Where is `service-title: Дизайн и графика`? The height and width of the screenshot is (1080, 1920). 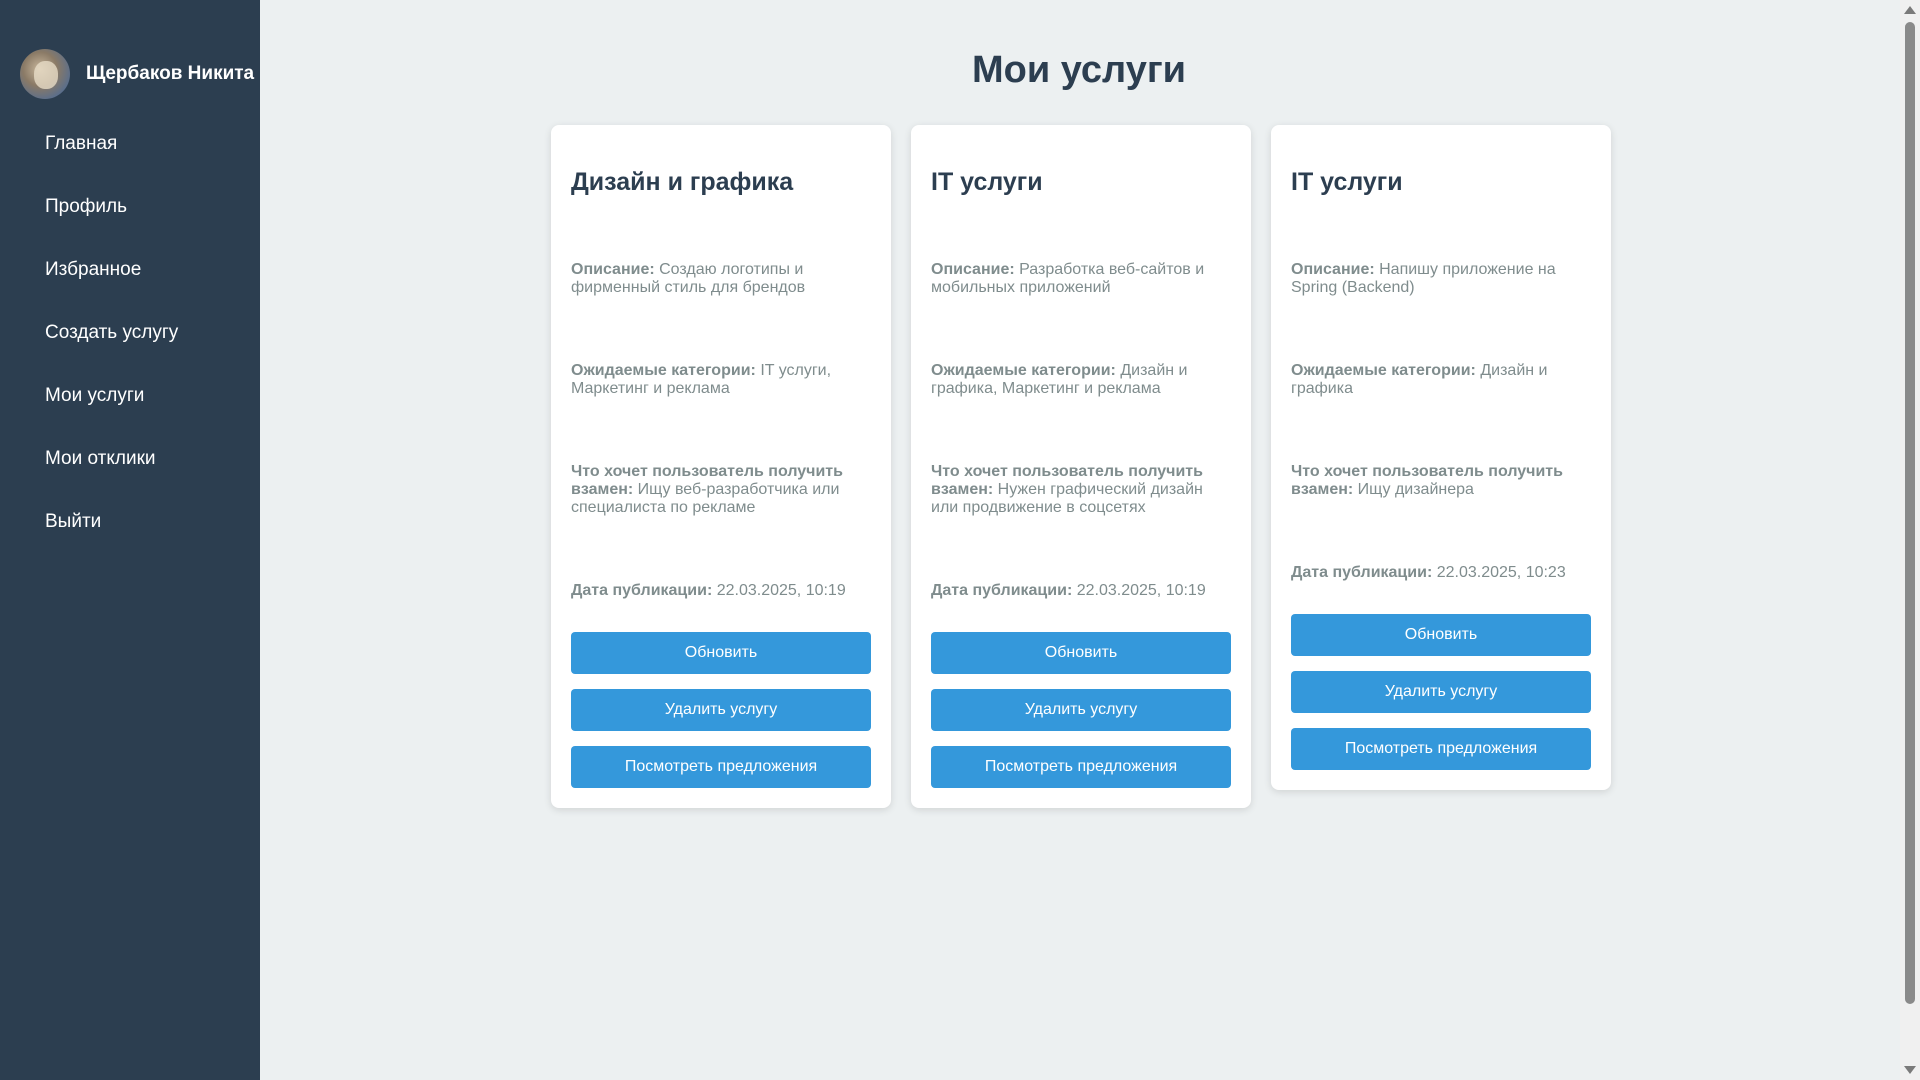
service-title: Дизайн и графика is located at coordinates (682, 182).